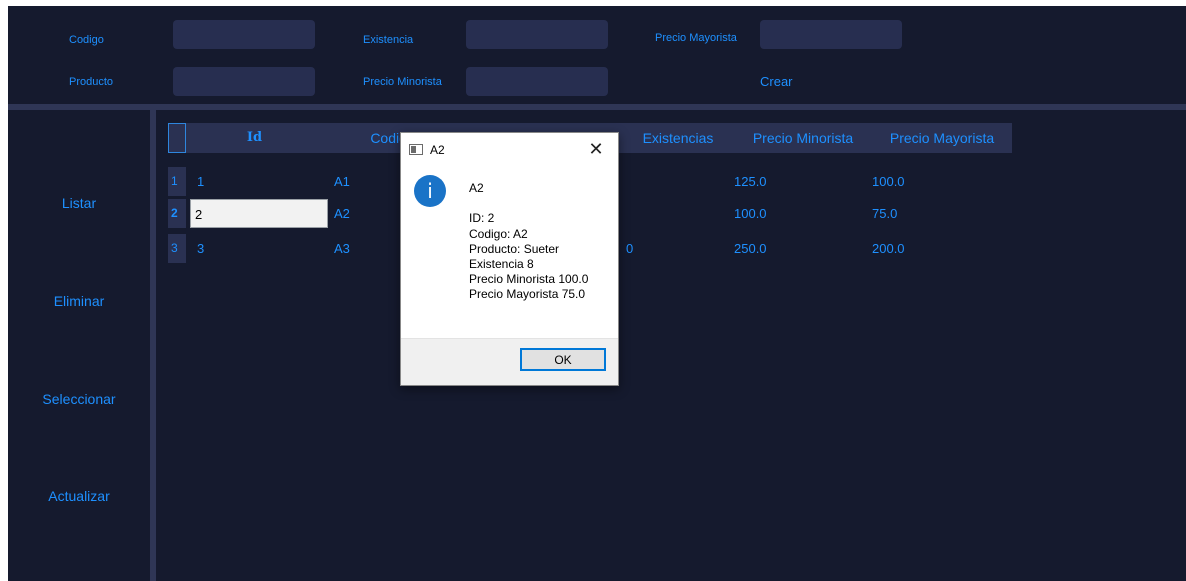 The width and height of the screenshot is (1186, 581). What do you see at coordinates (91, 82) in the screenshot?
I see `producto-label: Producto` at bounding box center [91, 82].